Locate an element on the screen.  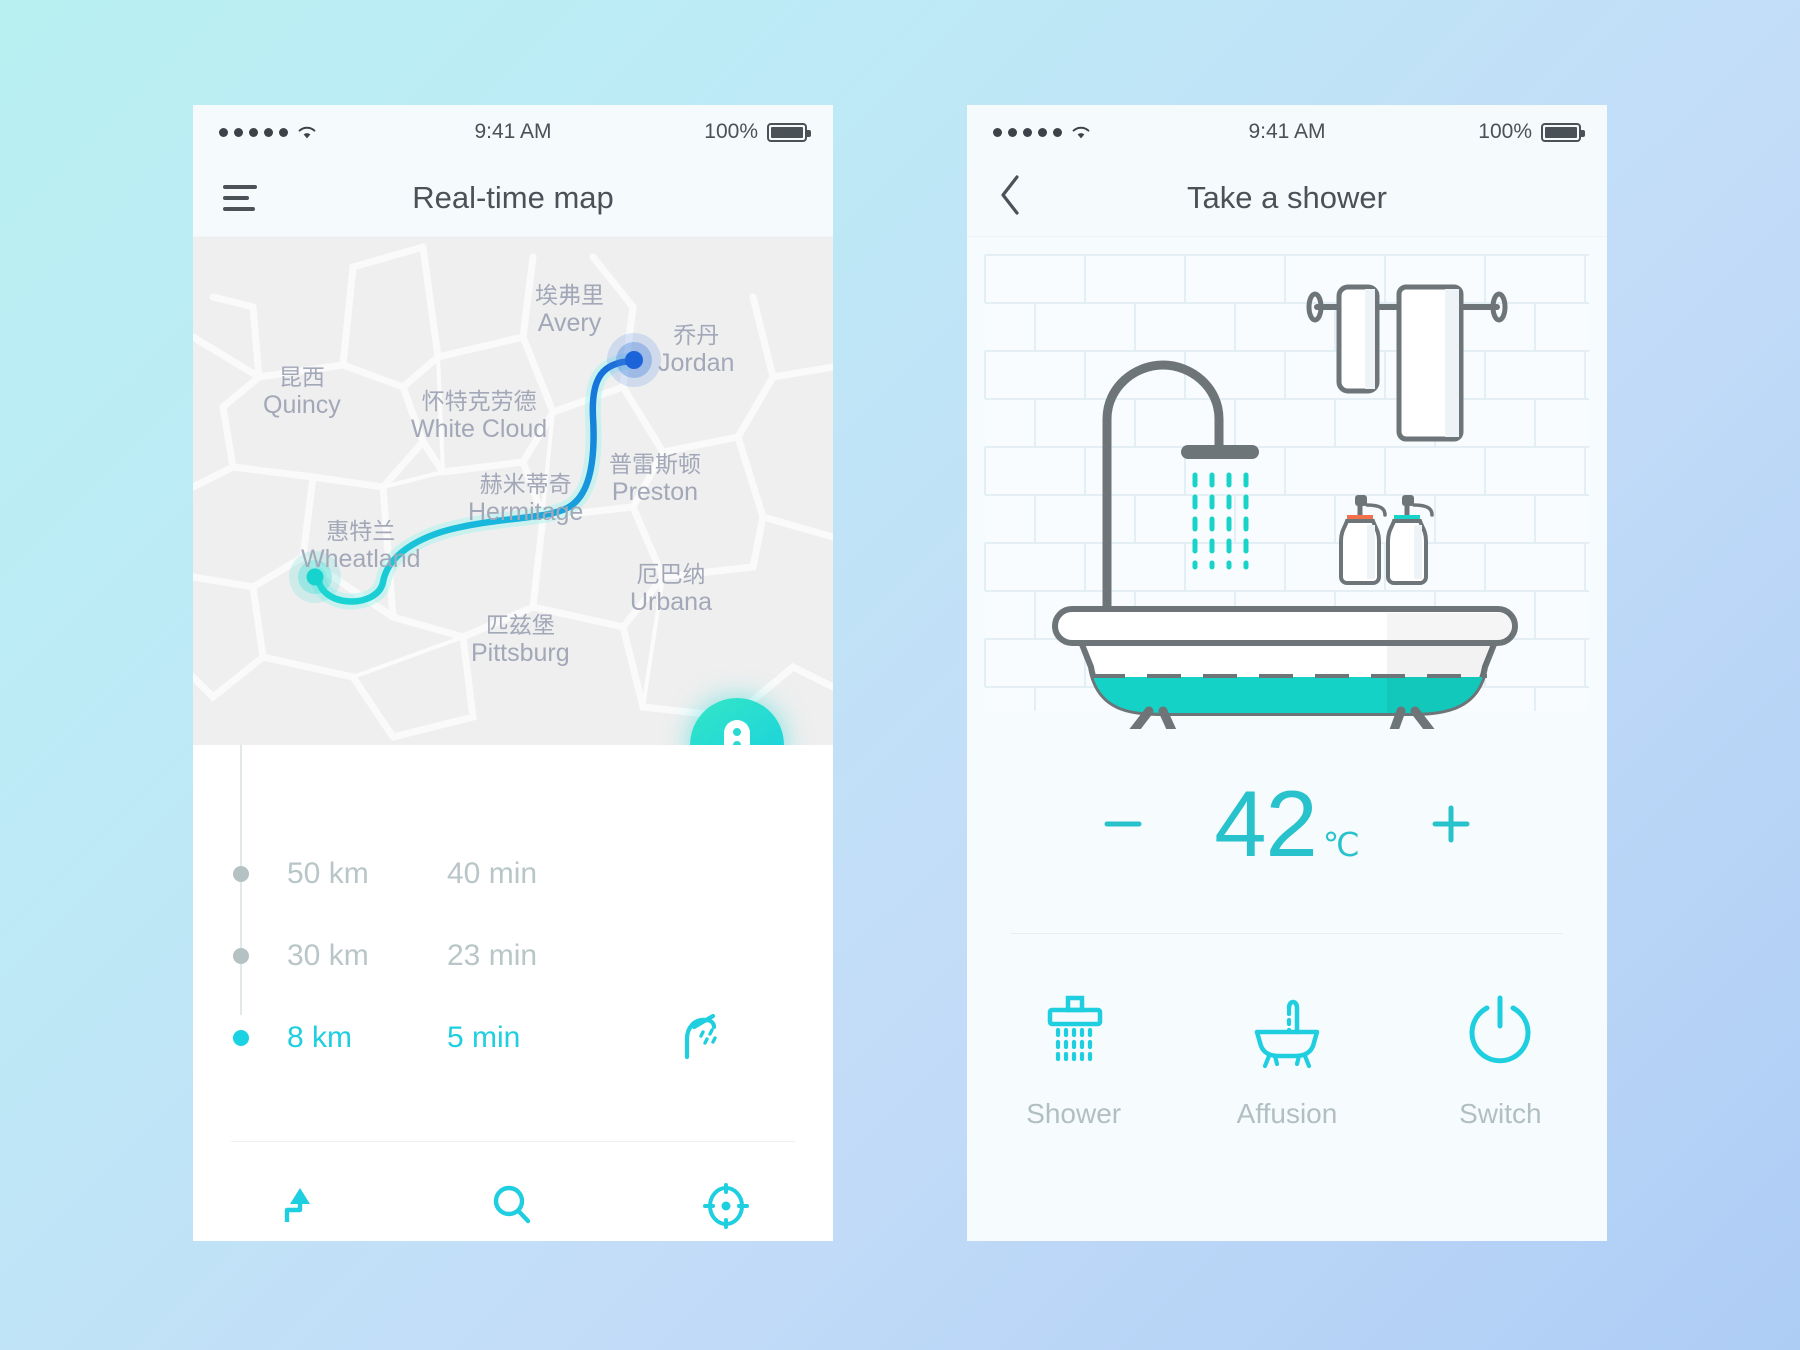
route-distance: 30 km is located at coordinates (328, 955).